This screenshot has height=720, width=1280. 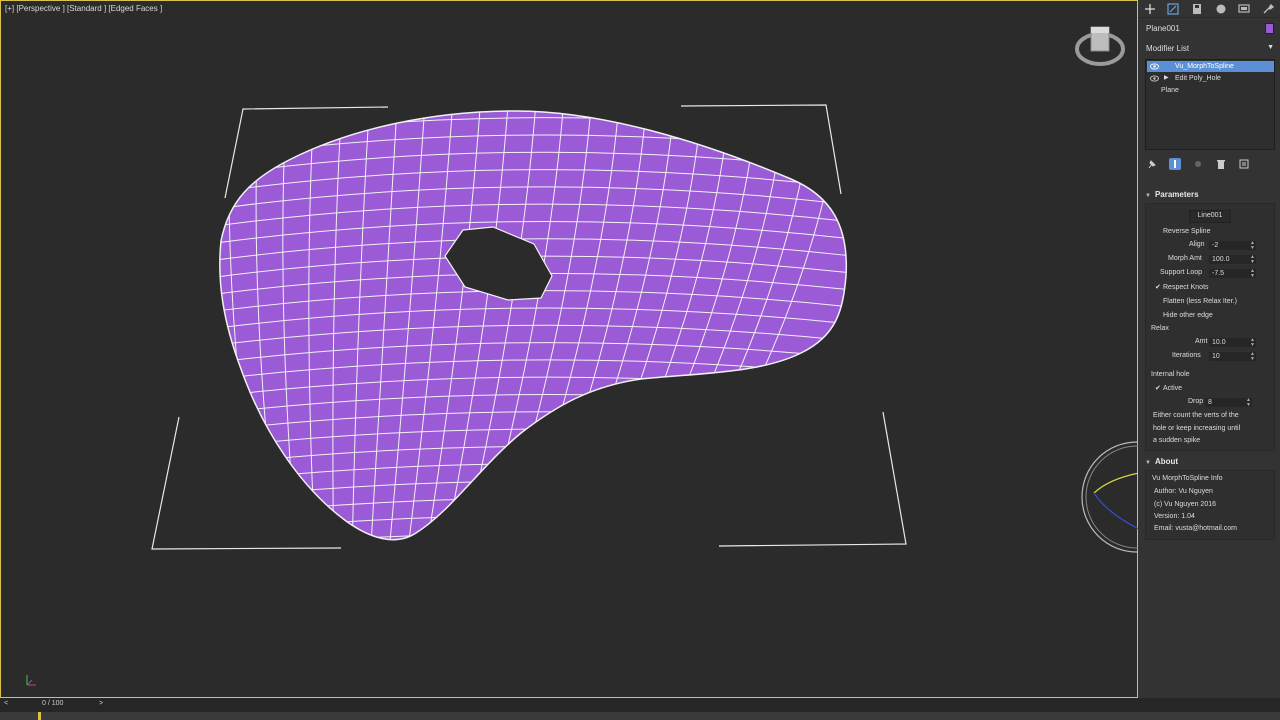 What do you see at coordinates (1158, 388) in the screenshot?
I see `active-checkbox: ✔` at bounding box center [1158, 388].